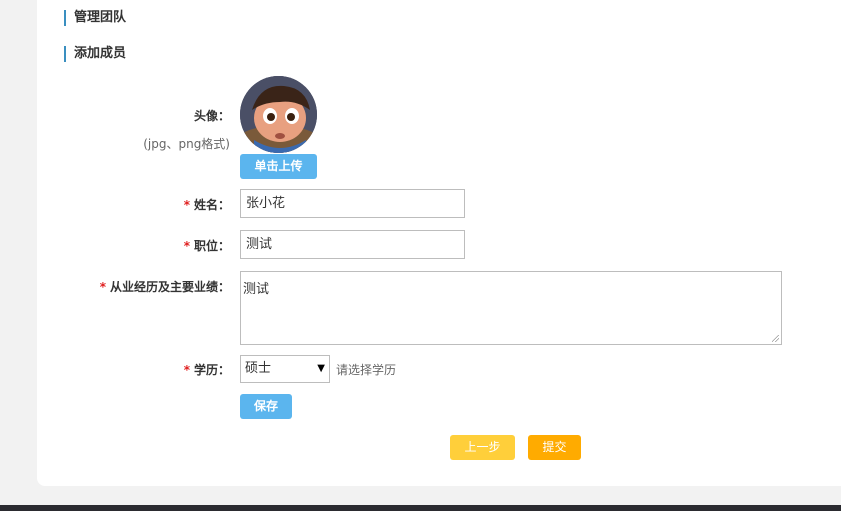  What do you see at coordinates (482, 447) in the screenshot?
I see `prev-step-button: 上一步` at bounding box center [482, 447].